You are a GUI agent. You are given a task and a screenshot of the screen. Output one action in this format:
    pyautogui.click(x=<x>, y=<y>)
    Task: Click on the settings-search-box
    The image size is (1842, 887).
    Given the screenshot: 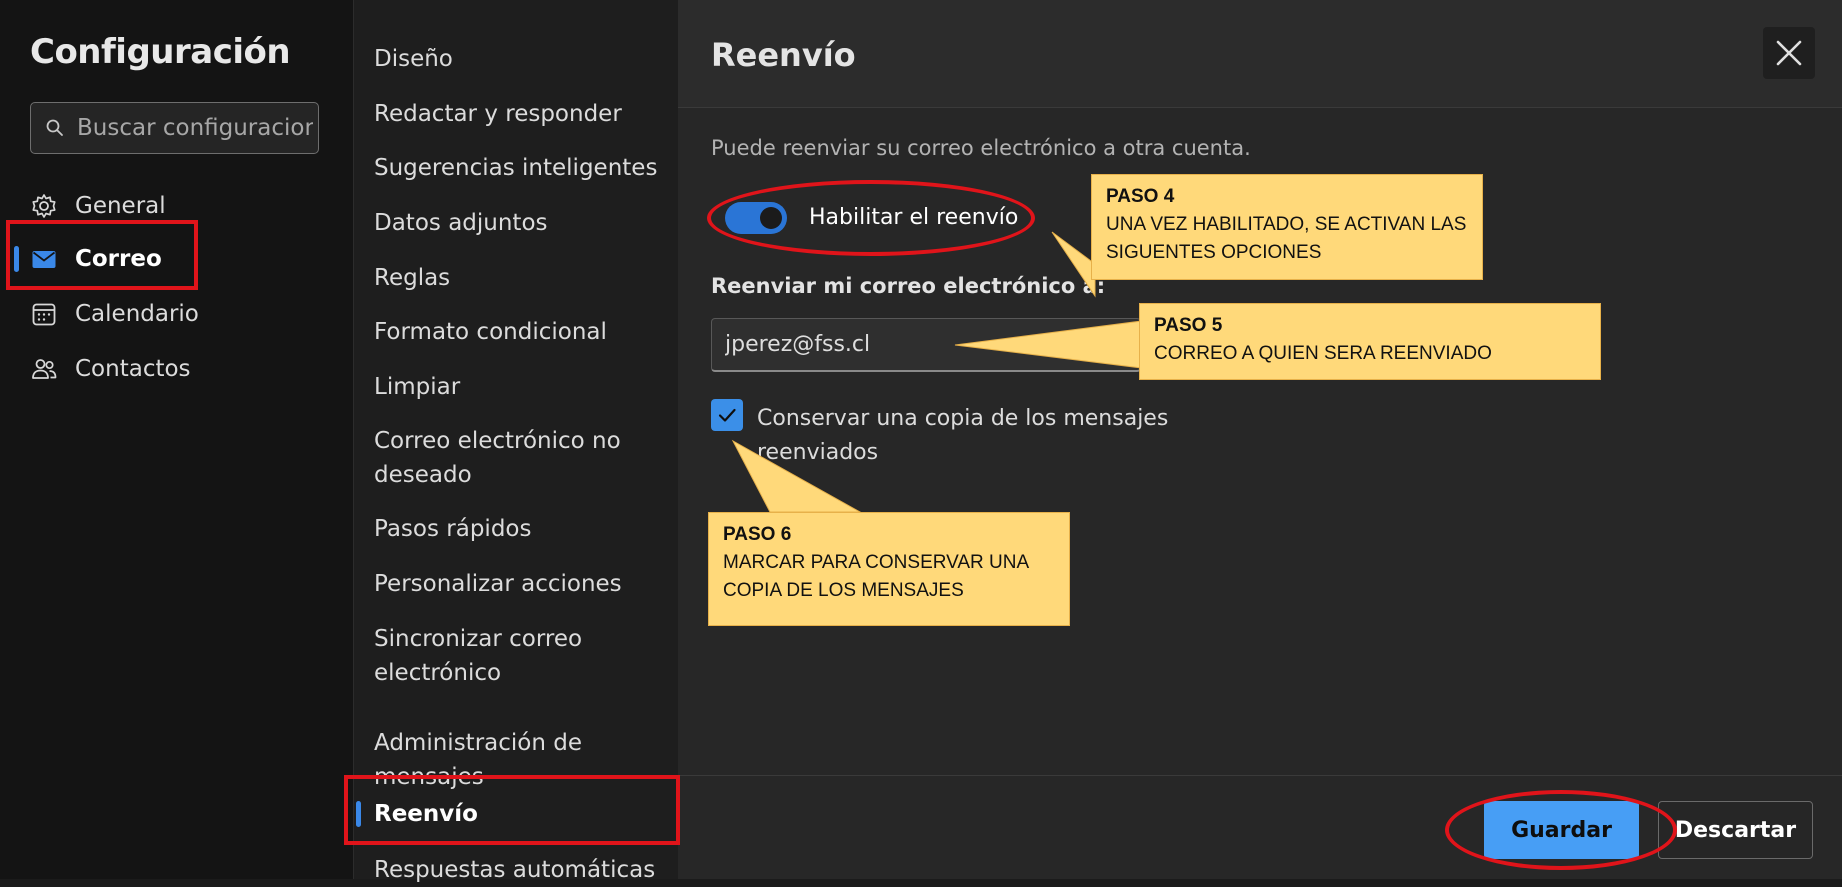 What is the action you would take?
    pyautogui.click(x=174, y=128)
    